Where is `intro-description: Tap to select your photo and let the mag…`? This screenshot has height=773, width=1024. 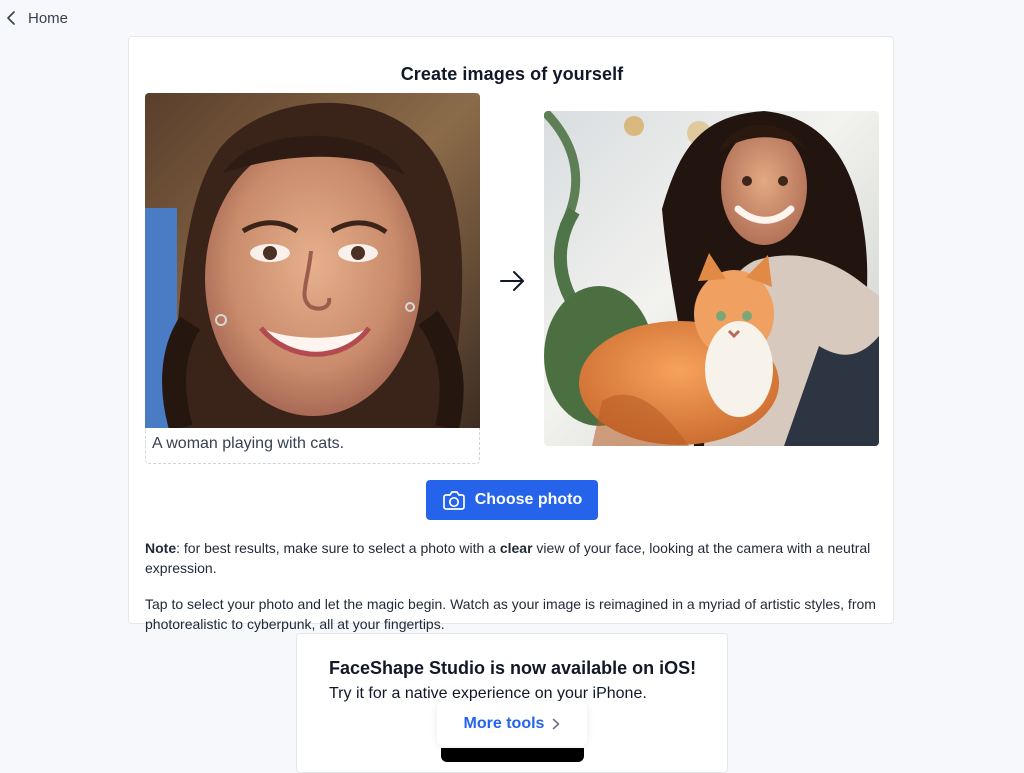
intro-description: Tap to select your photo and let the mag… is located at coordinates (510, 614).